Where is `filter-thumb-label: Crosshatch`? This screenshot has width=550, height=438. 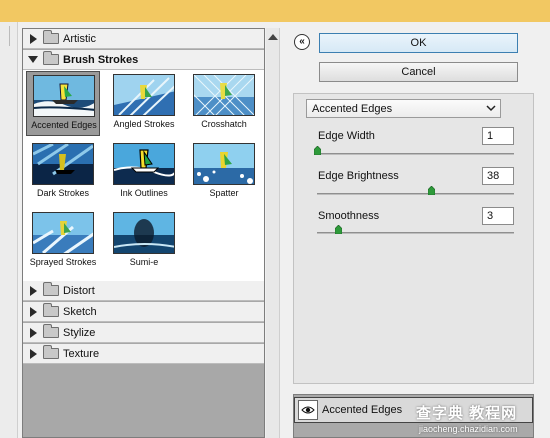 filter-thumb-label: Crosshatch is located at coordinates (224, 124).